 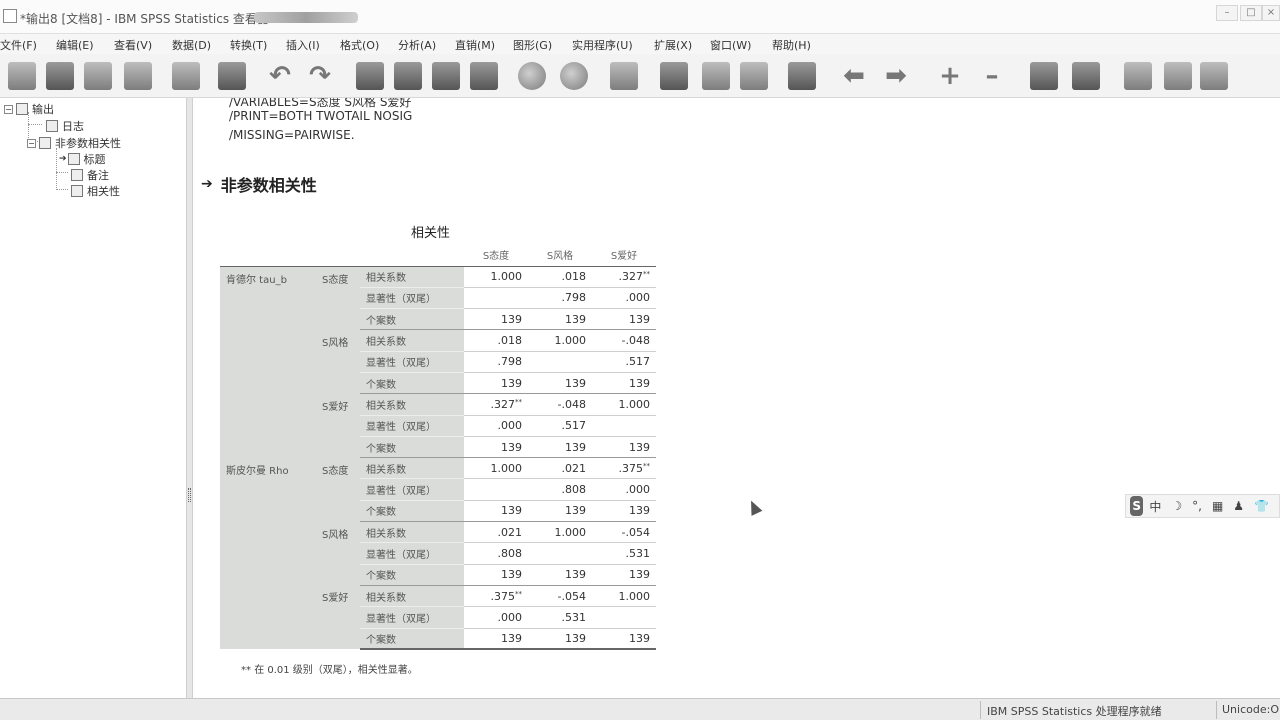 I want to click on goto-variable-icon, so click(x=446, y=76).